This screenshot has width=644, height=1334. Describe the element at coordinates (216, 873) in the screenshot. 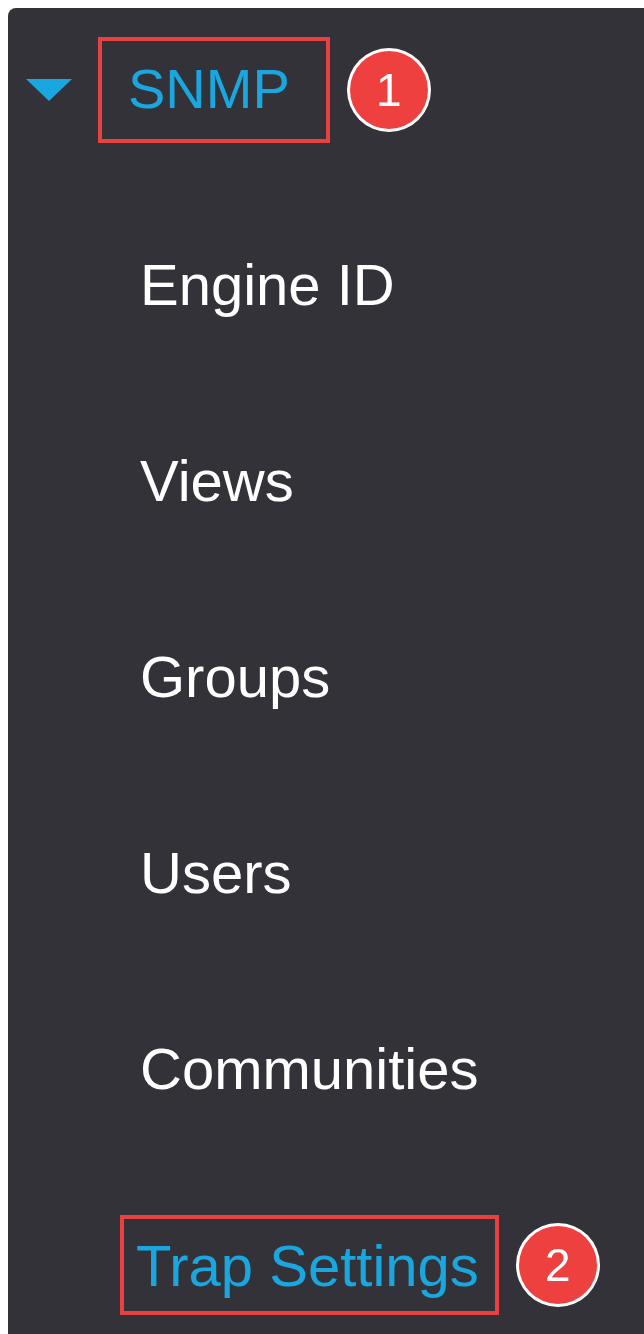

I see `menu-item: Users` at that location.